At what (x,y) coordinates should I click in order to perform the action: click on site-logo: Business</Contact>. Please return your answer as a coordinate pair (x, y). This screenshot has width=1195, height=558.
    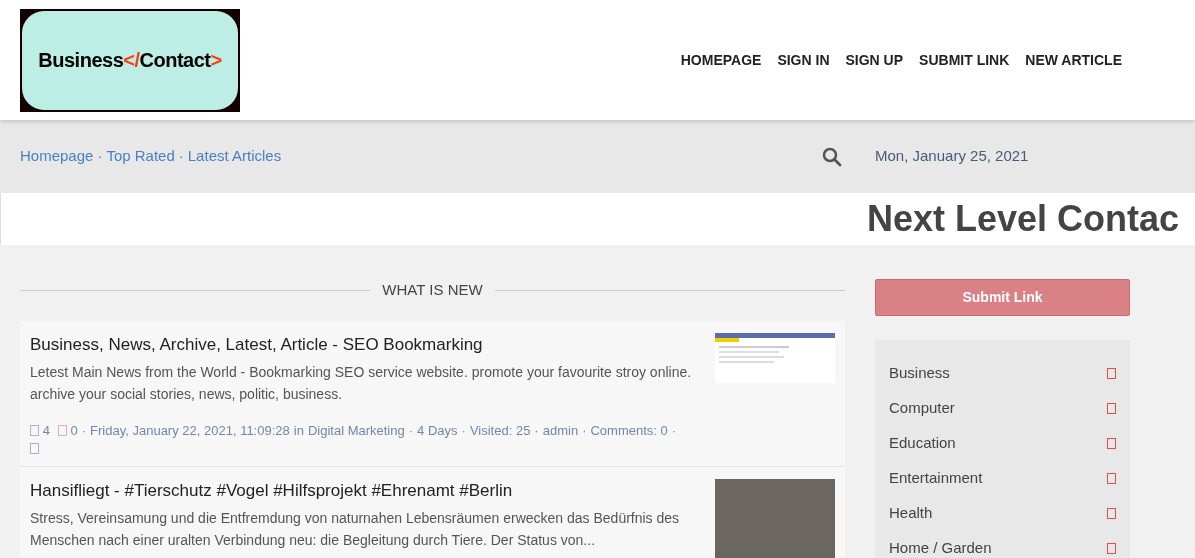
    Looking at the image, I should click on (130, 60).